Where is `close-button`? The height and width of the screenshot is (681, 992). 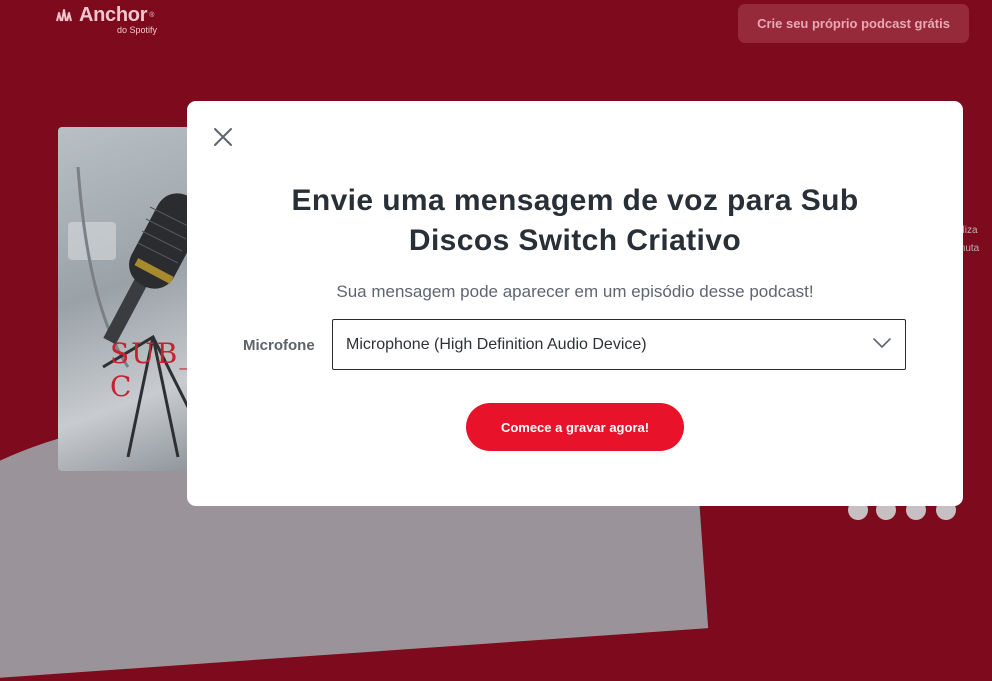
close-button is located at coordinates (223, 137).